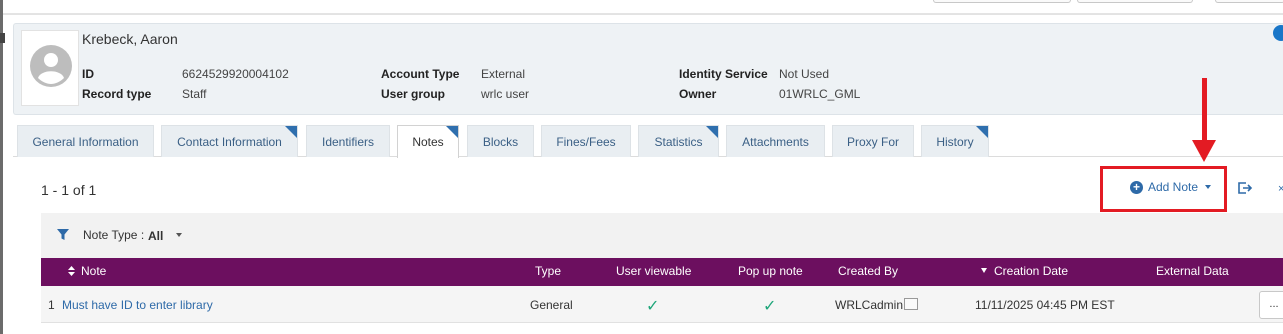 This screenshot has height=334, width=1283. I want to click on column-header-external-data: External Data, so click(1192, 271).